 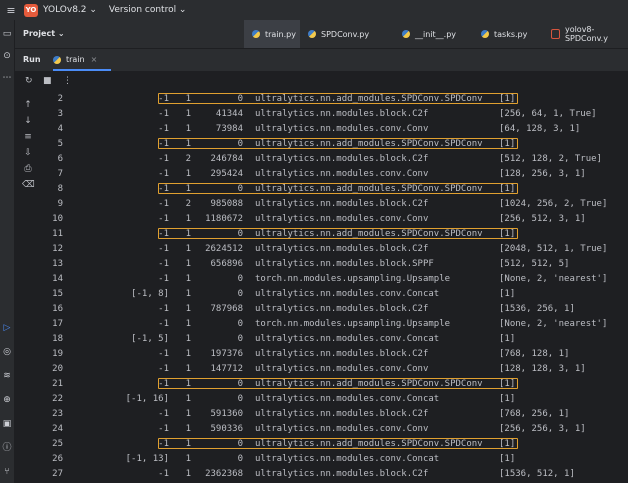 I want to click on tab-yolov8-spdconv-yaml: yolov8-SPDConv.y, so click(x=589, y=34).